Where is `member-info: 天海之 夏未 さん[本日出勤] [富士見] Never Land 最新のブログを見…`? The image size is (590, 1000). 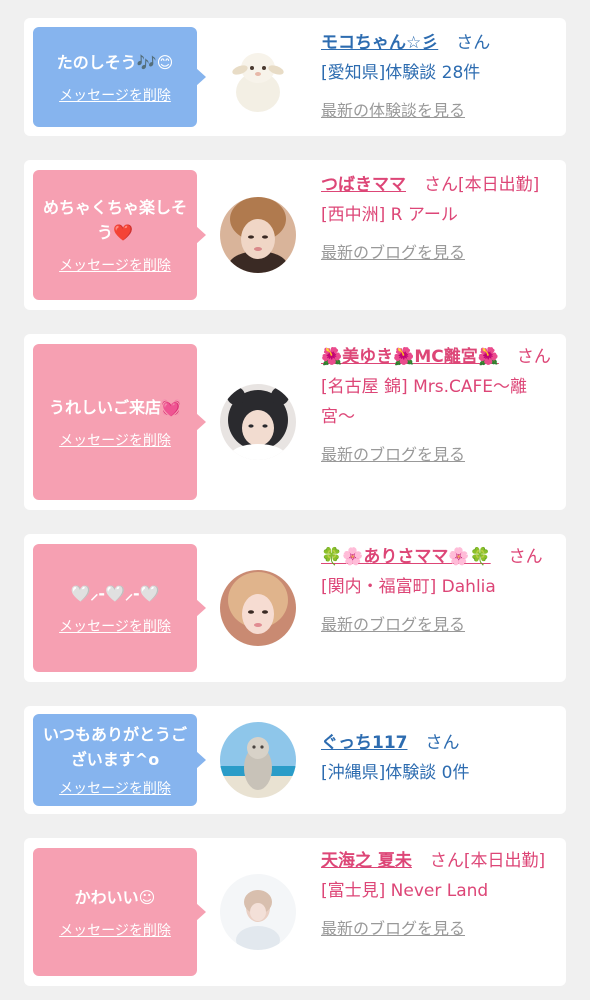
member-info: 天海之 夏未 さん[本日出勤] [富士見] Never Land 最新のブログを見… is located at coordinates (439, 895).